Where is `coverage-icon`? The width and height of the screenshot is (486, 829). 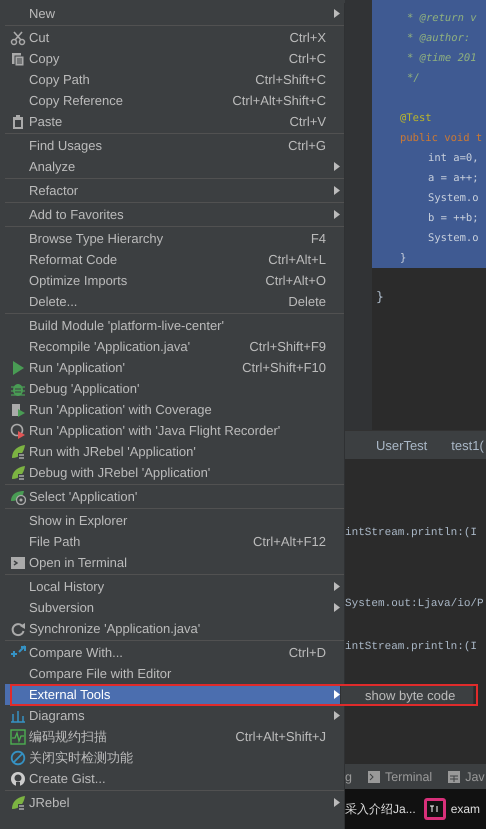 coverage-icon is located at coordinates (18, 410).